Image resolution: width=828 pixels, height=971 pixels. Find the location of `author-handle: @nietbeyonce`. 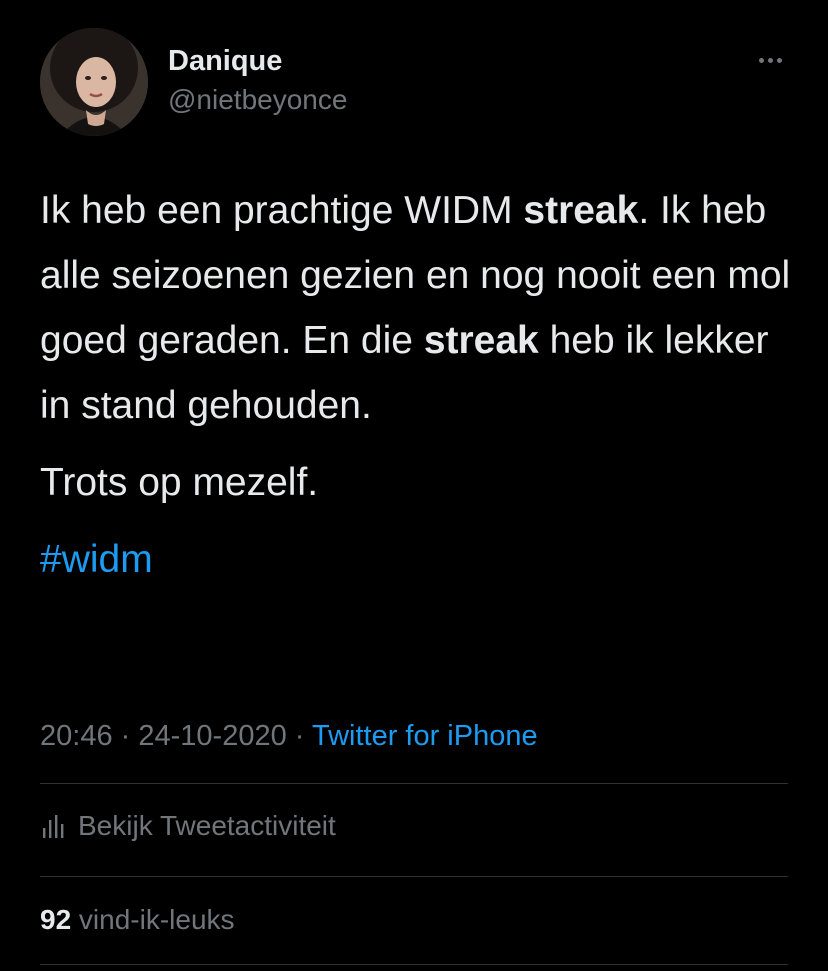

author-handle: @nietbeyonce is located at coordinates (257, 100).